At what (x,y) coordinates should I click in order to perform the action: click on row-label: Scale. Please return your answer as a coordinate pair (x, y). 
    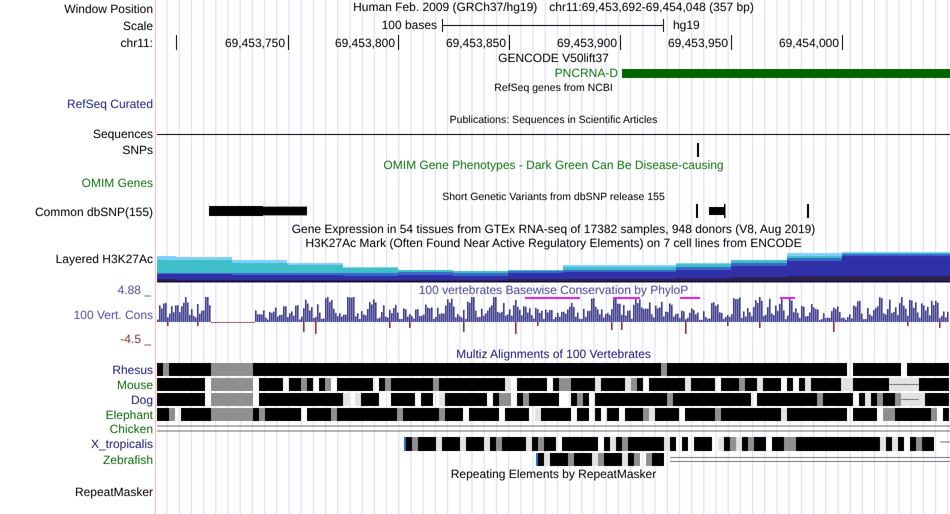
    Looking at the image, I should click on (137, 25).